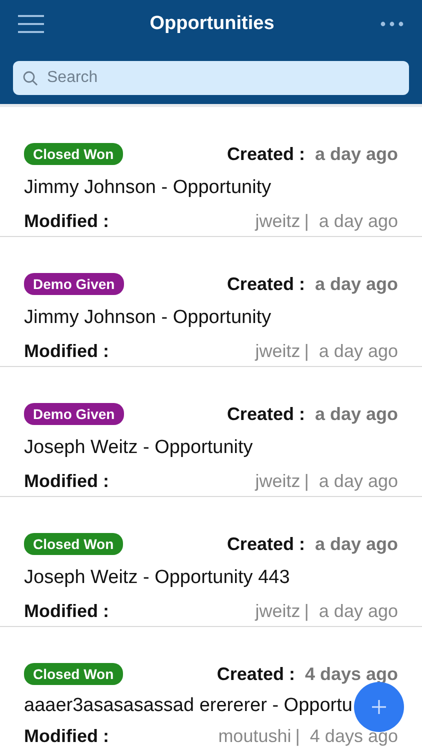 The image size is (422, 750). What do you see at coordinates (30, 78) in the screenshot?
I see `search-icon` at bounding box center [30, 78].